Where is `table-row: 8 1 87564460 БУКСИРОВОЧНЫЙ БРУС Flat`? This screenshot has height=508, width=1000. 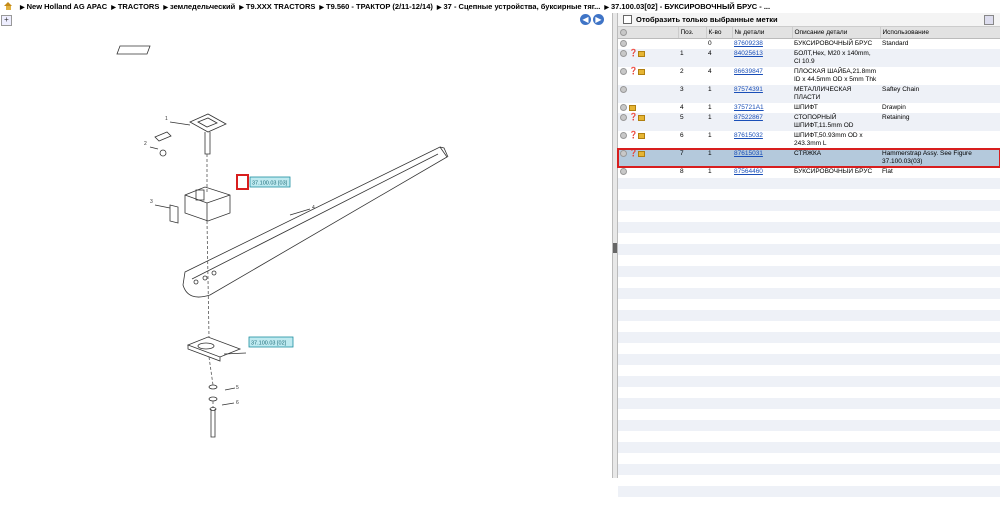 table-row: 8 1 87564460 БУКСИРОВОЧНЫЙ БРУС Flat is located at coordinates (809, 172).